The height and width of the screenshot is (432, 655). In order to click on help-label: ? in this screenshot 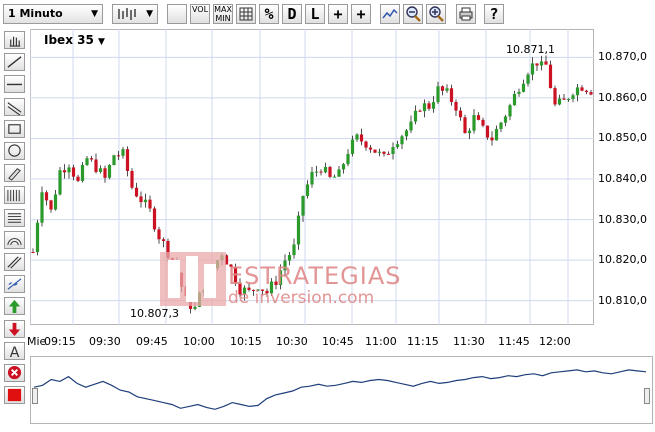, I will do `click(494, 14)`.